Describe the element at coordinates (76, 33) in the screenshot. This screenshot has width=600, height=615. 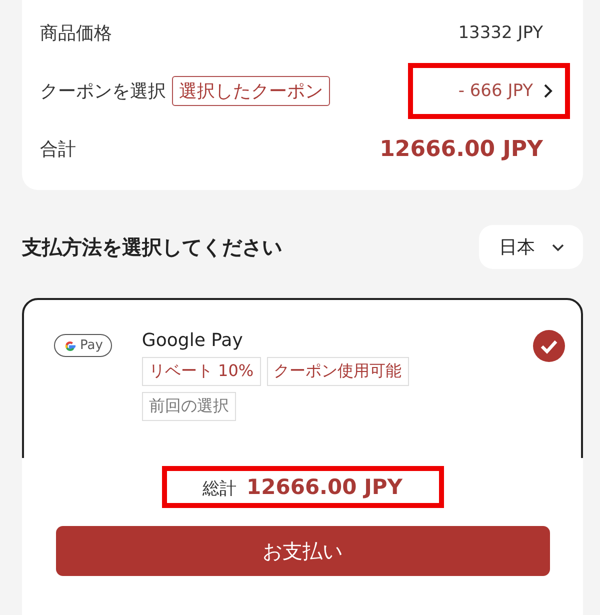
I see `row-label: 商品価格` at that location.